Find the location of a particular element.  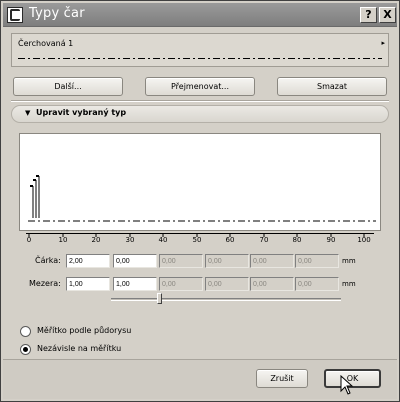

scale-by-plan-radio is located at coordinates (25, 331).